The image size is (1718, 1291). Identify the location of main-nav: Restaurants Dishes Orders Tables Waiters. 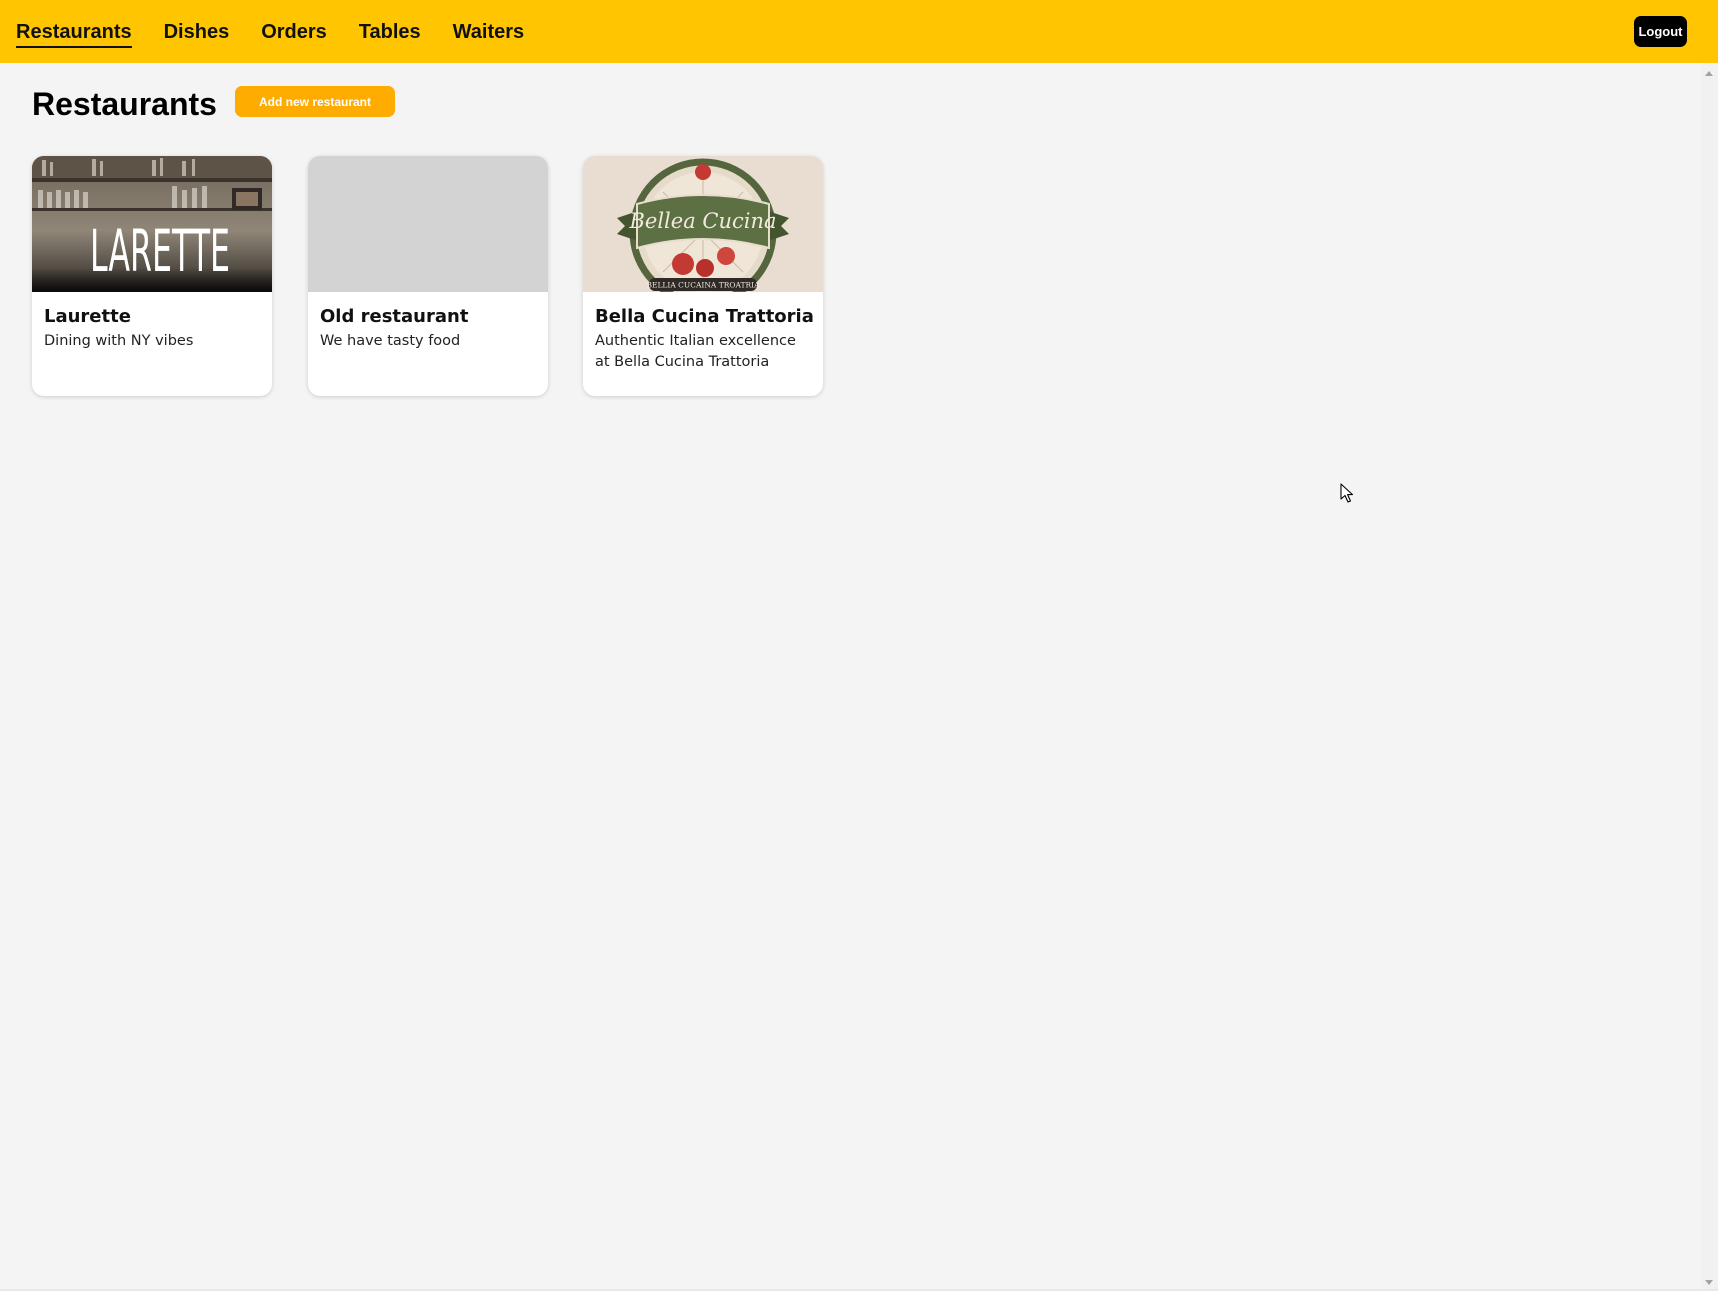
(270, 31).